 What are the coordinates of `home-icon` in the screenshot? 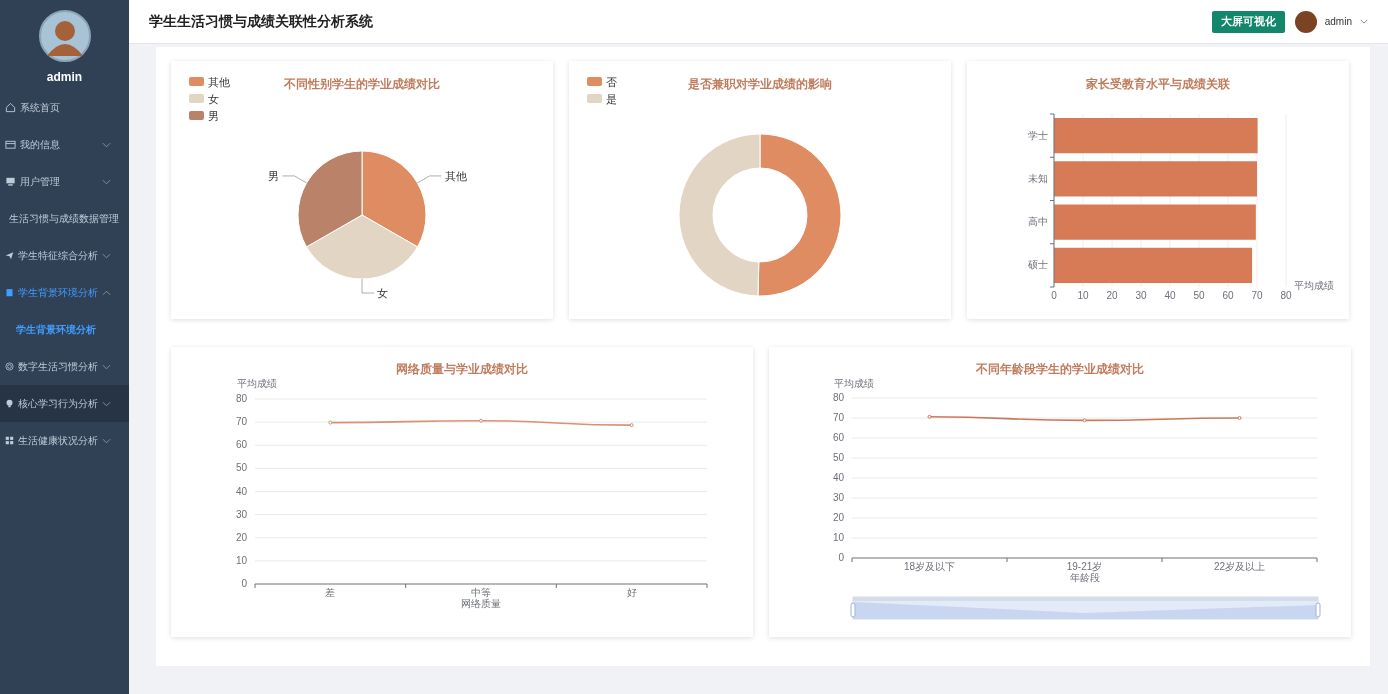 It's located at (10, 107).